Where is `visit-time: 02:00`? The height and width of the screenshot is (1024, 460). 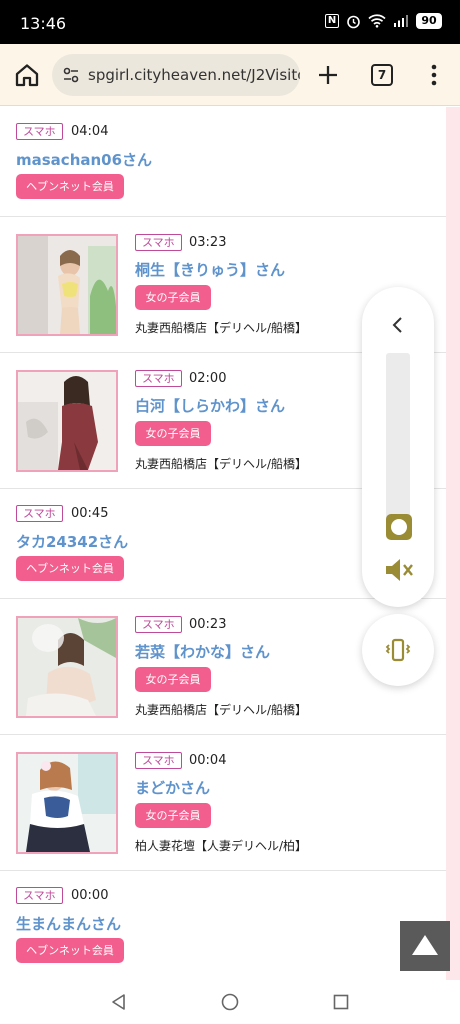 visit-time: 02:00 is located at coordinates (208, 378).